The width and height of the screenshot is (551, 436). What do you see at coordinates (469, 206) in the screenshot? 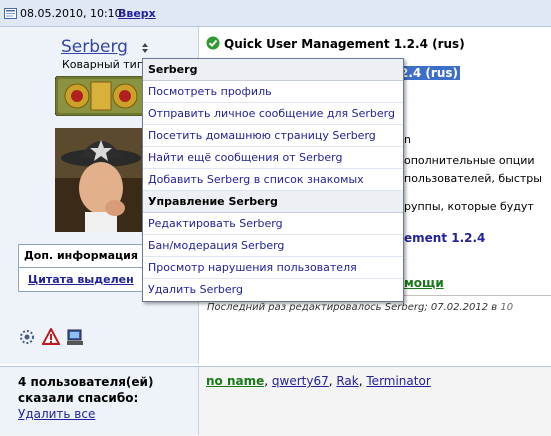
I see `post-body-line: руппы, которые будут` at bounding box center [469, 206].